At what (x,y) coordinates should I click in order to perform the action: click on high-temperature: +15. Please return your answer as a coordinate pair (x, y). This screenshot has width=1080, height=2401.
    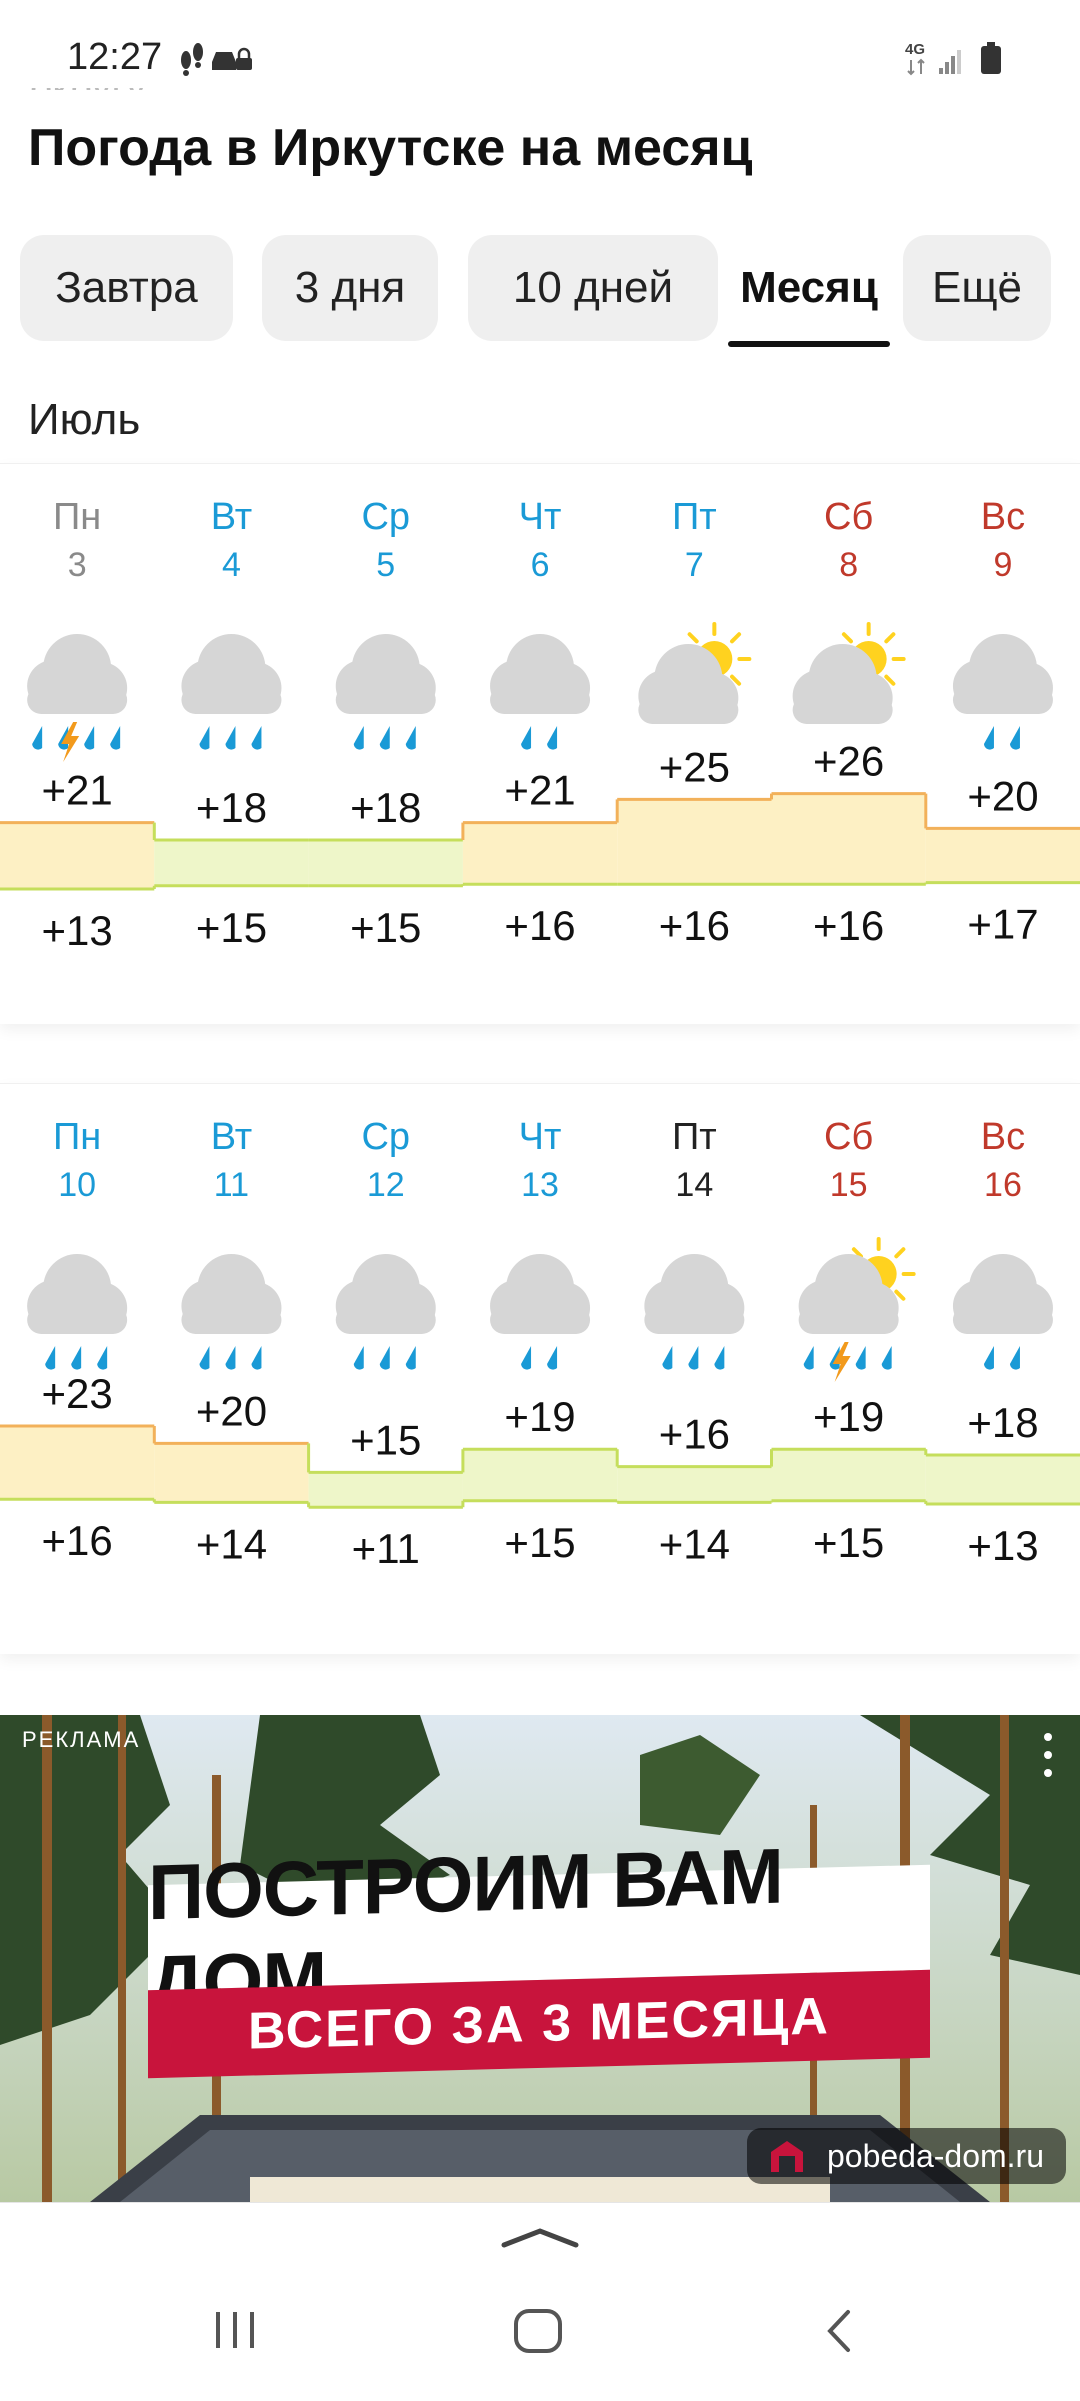
    Looking at the image, I should click on (385, 1439).